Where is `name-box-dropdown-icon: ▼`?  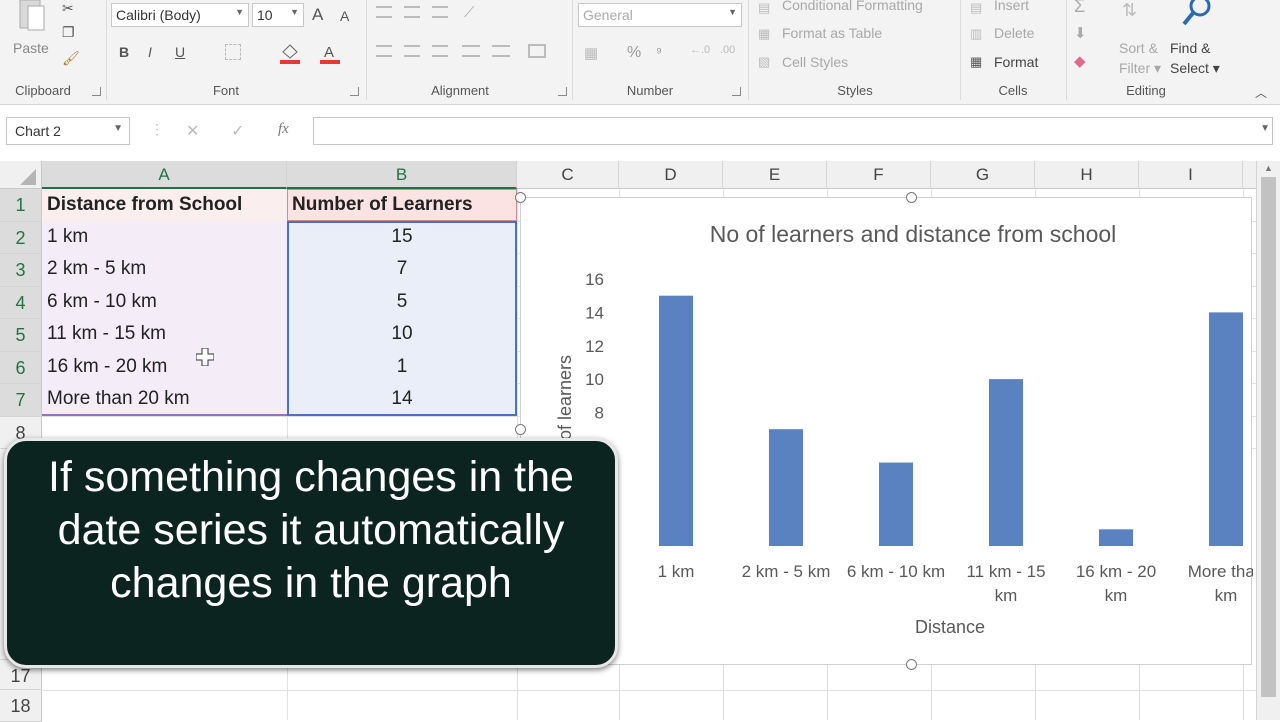 name-box-dropdown-icon: ▼ is located at coordinates (118, 128).